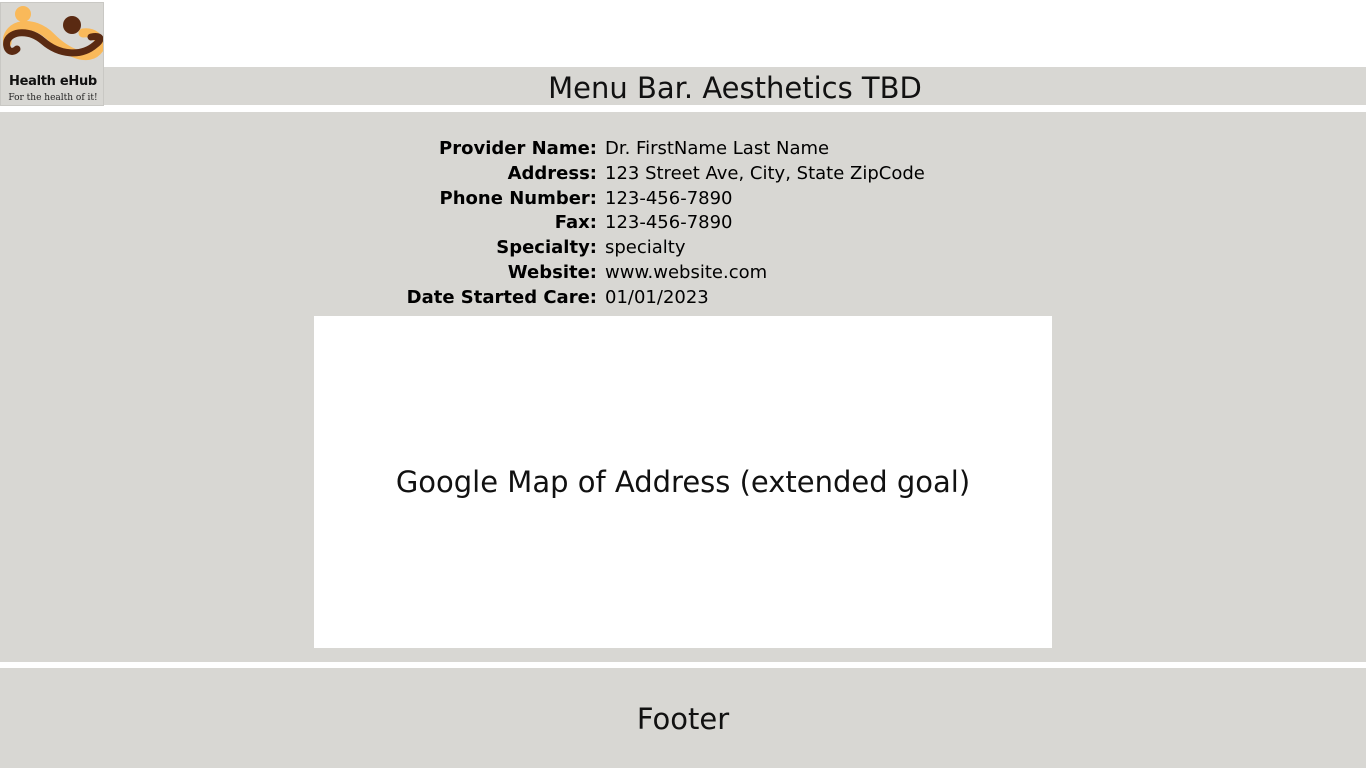 Image resolution: width=1366 pixels, height=768 pixels. Describe the element at coordinates (669, 198) in the screenshot. I see `phone-value: 123-456-7890` at that location.